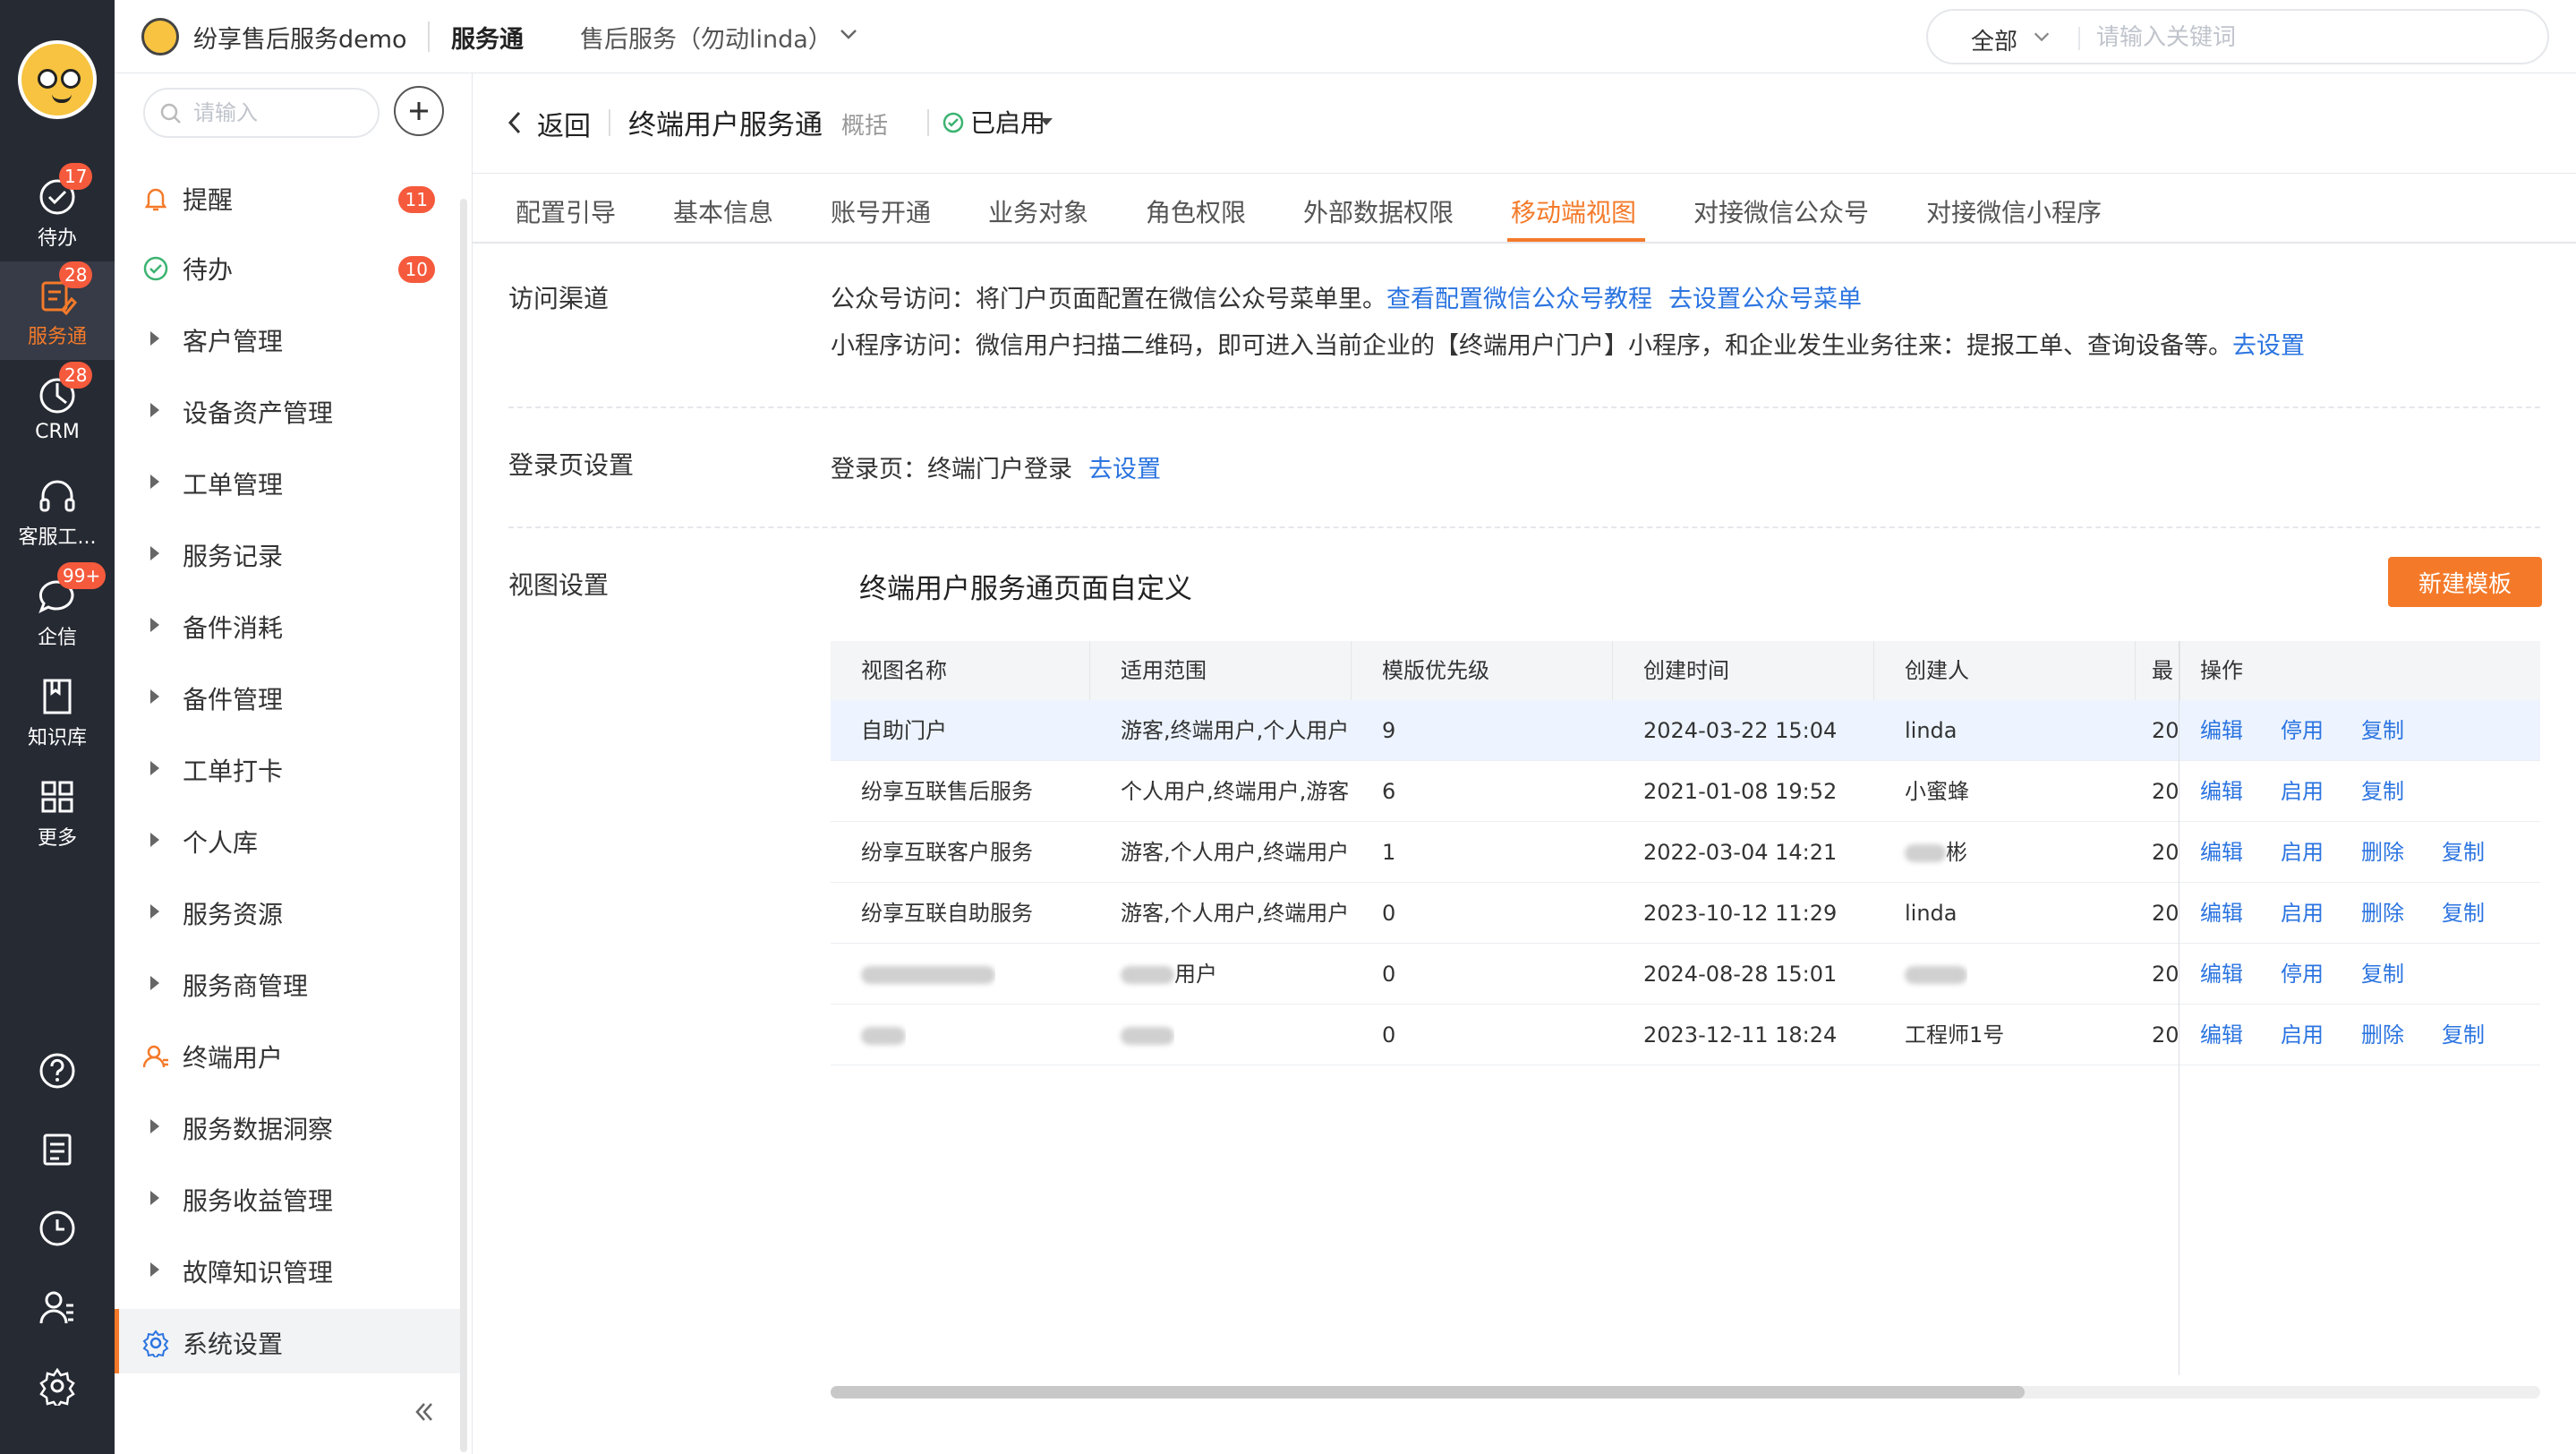 The width and height of the screenshot is (2576, 1454). What do you see at coordinates (57, 79) in the screenshot?
I see `app-logo` at bounding box center [57, 79].